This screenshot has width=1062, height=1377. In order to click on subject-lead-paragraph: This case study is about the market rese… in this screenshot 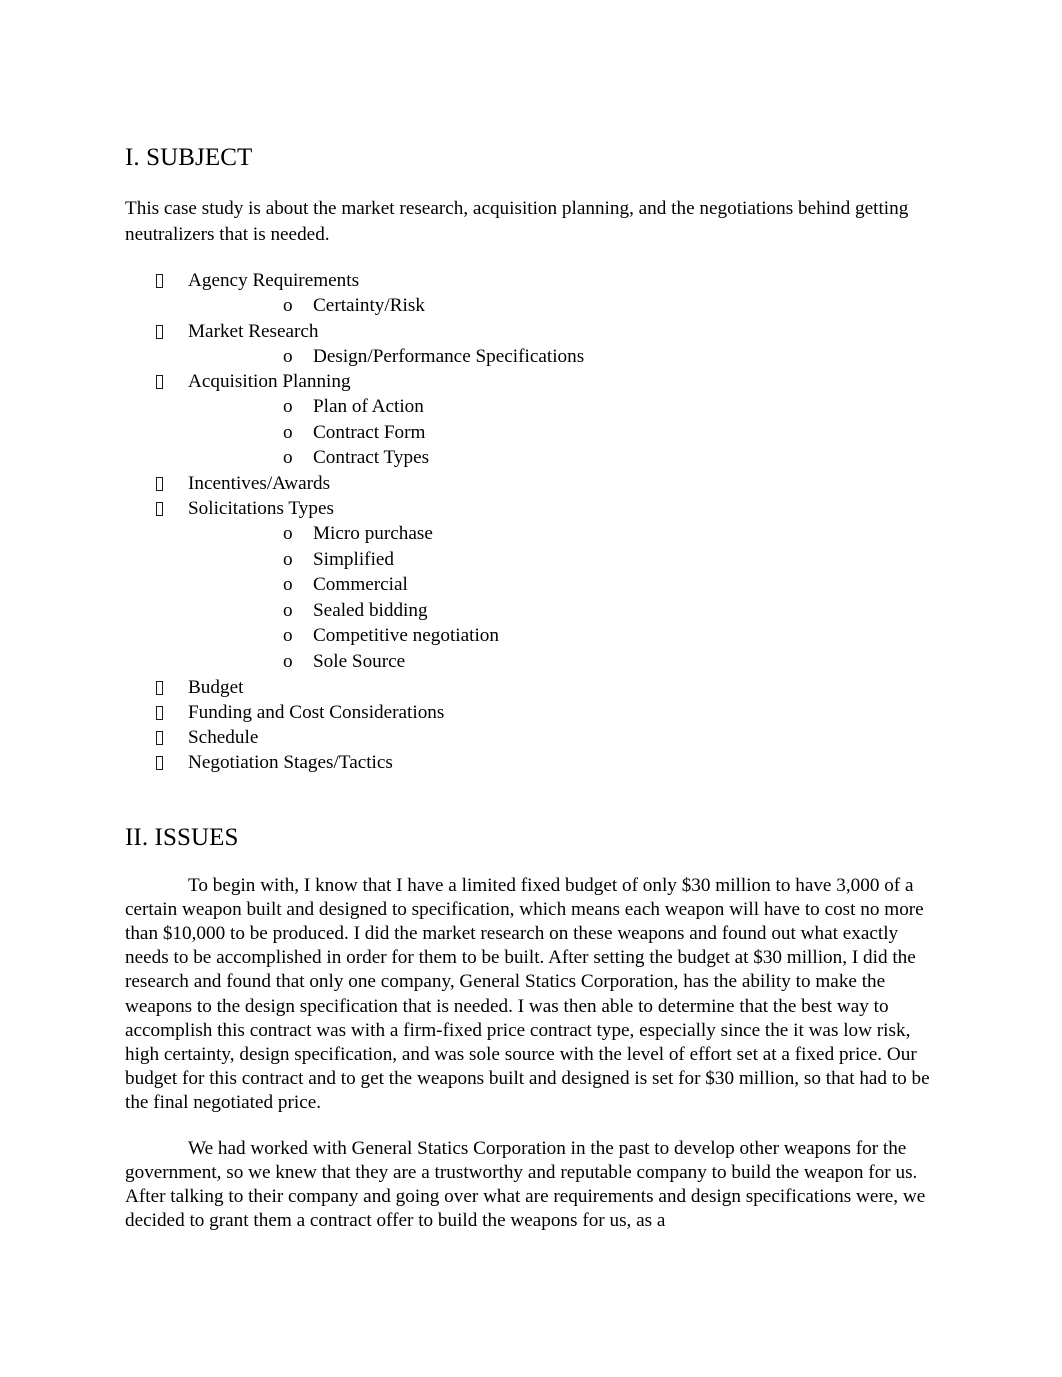, I will do `click(517, 221)`.